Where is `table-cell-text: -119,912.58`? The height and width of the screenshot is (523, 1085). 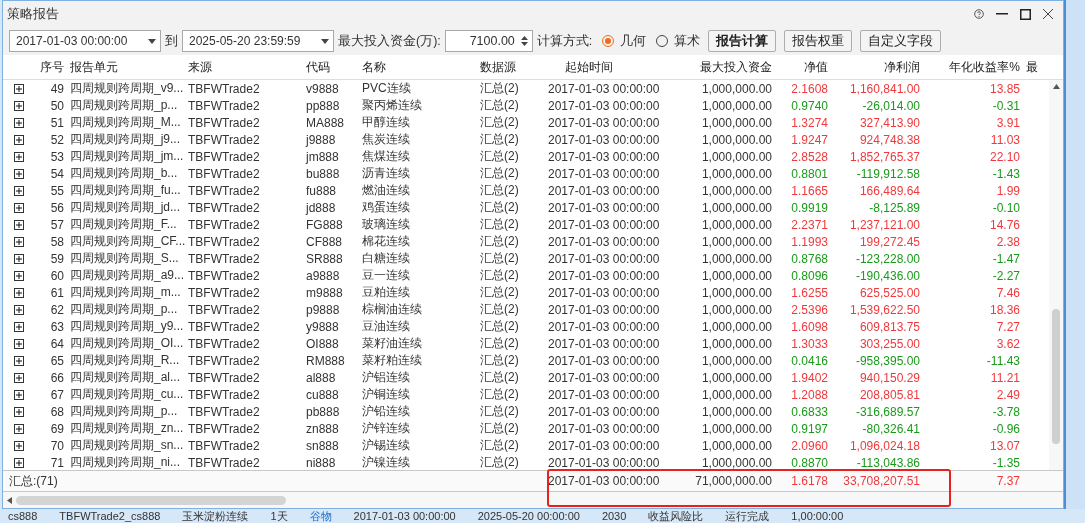 table-cell-text: -119,912.58 is located at coordinates (888, 173).